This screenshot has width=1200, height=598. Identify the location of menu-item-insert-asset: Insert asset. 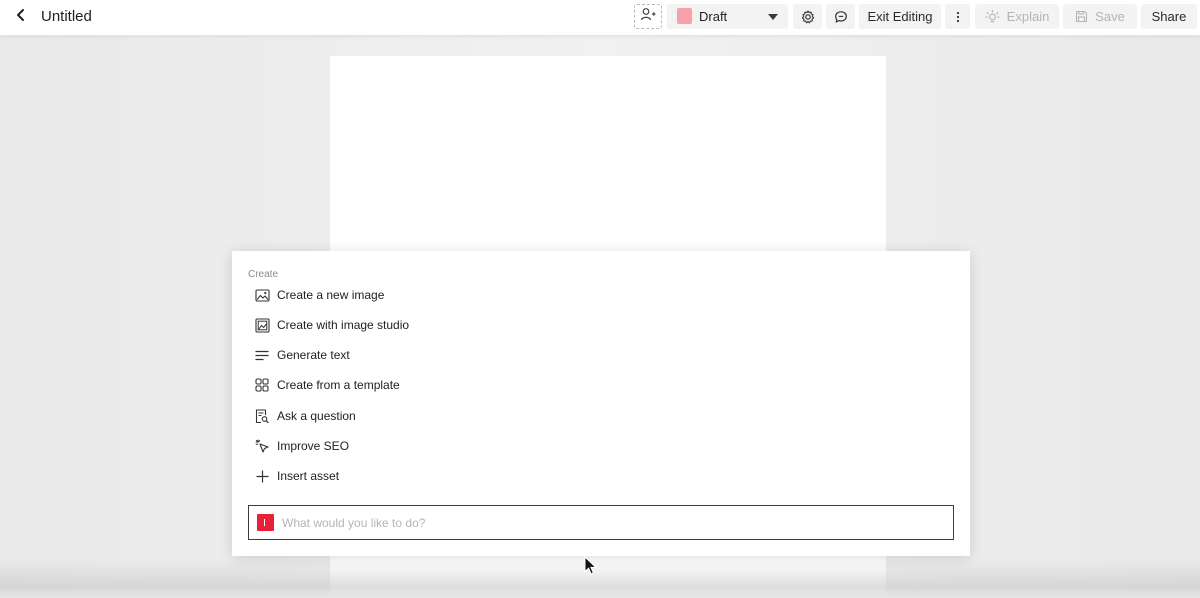
(458, 476).